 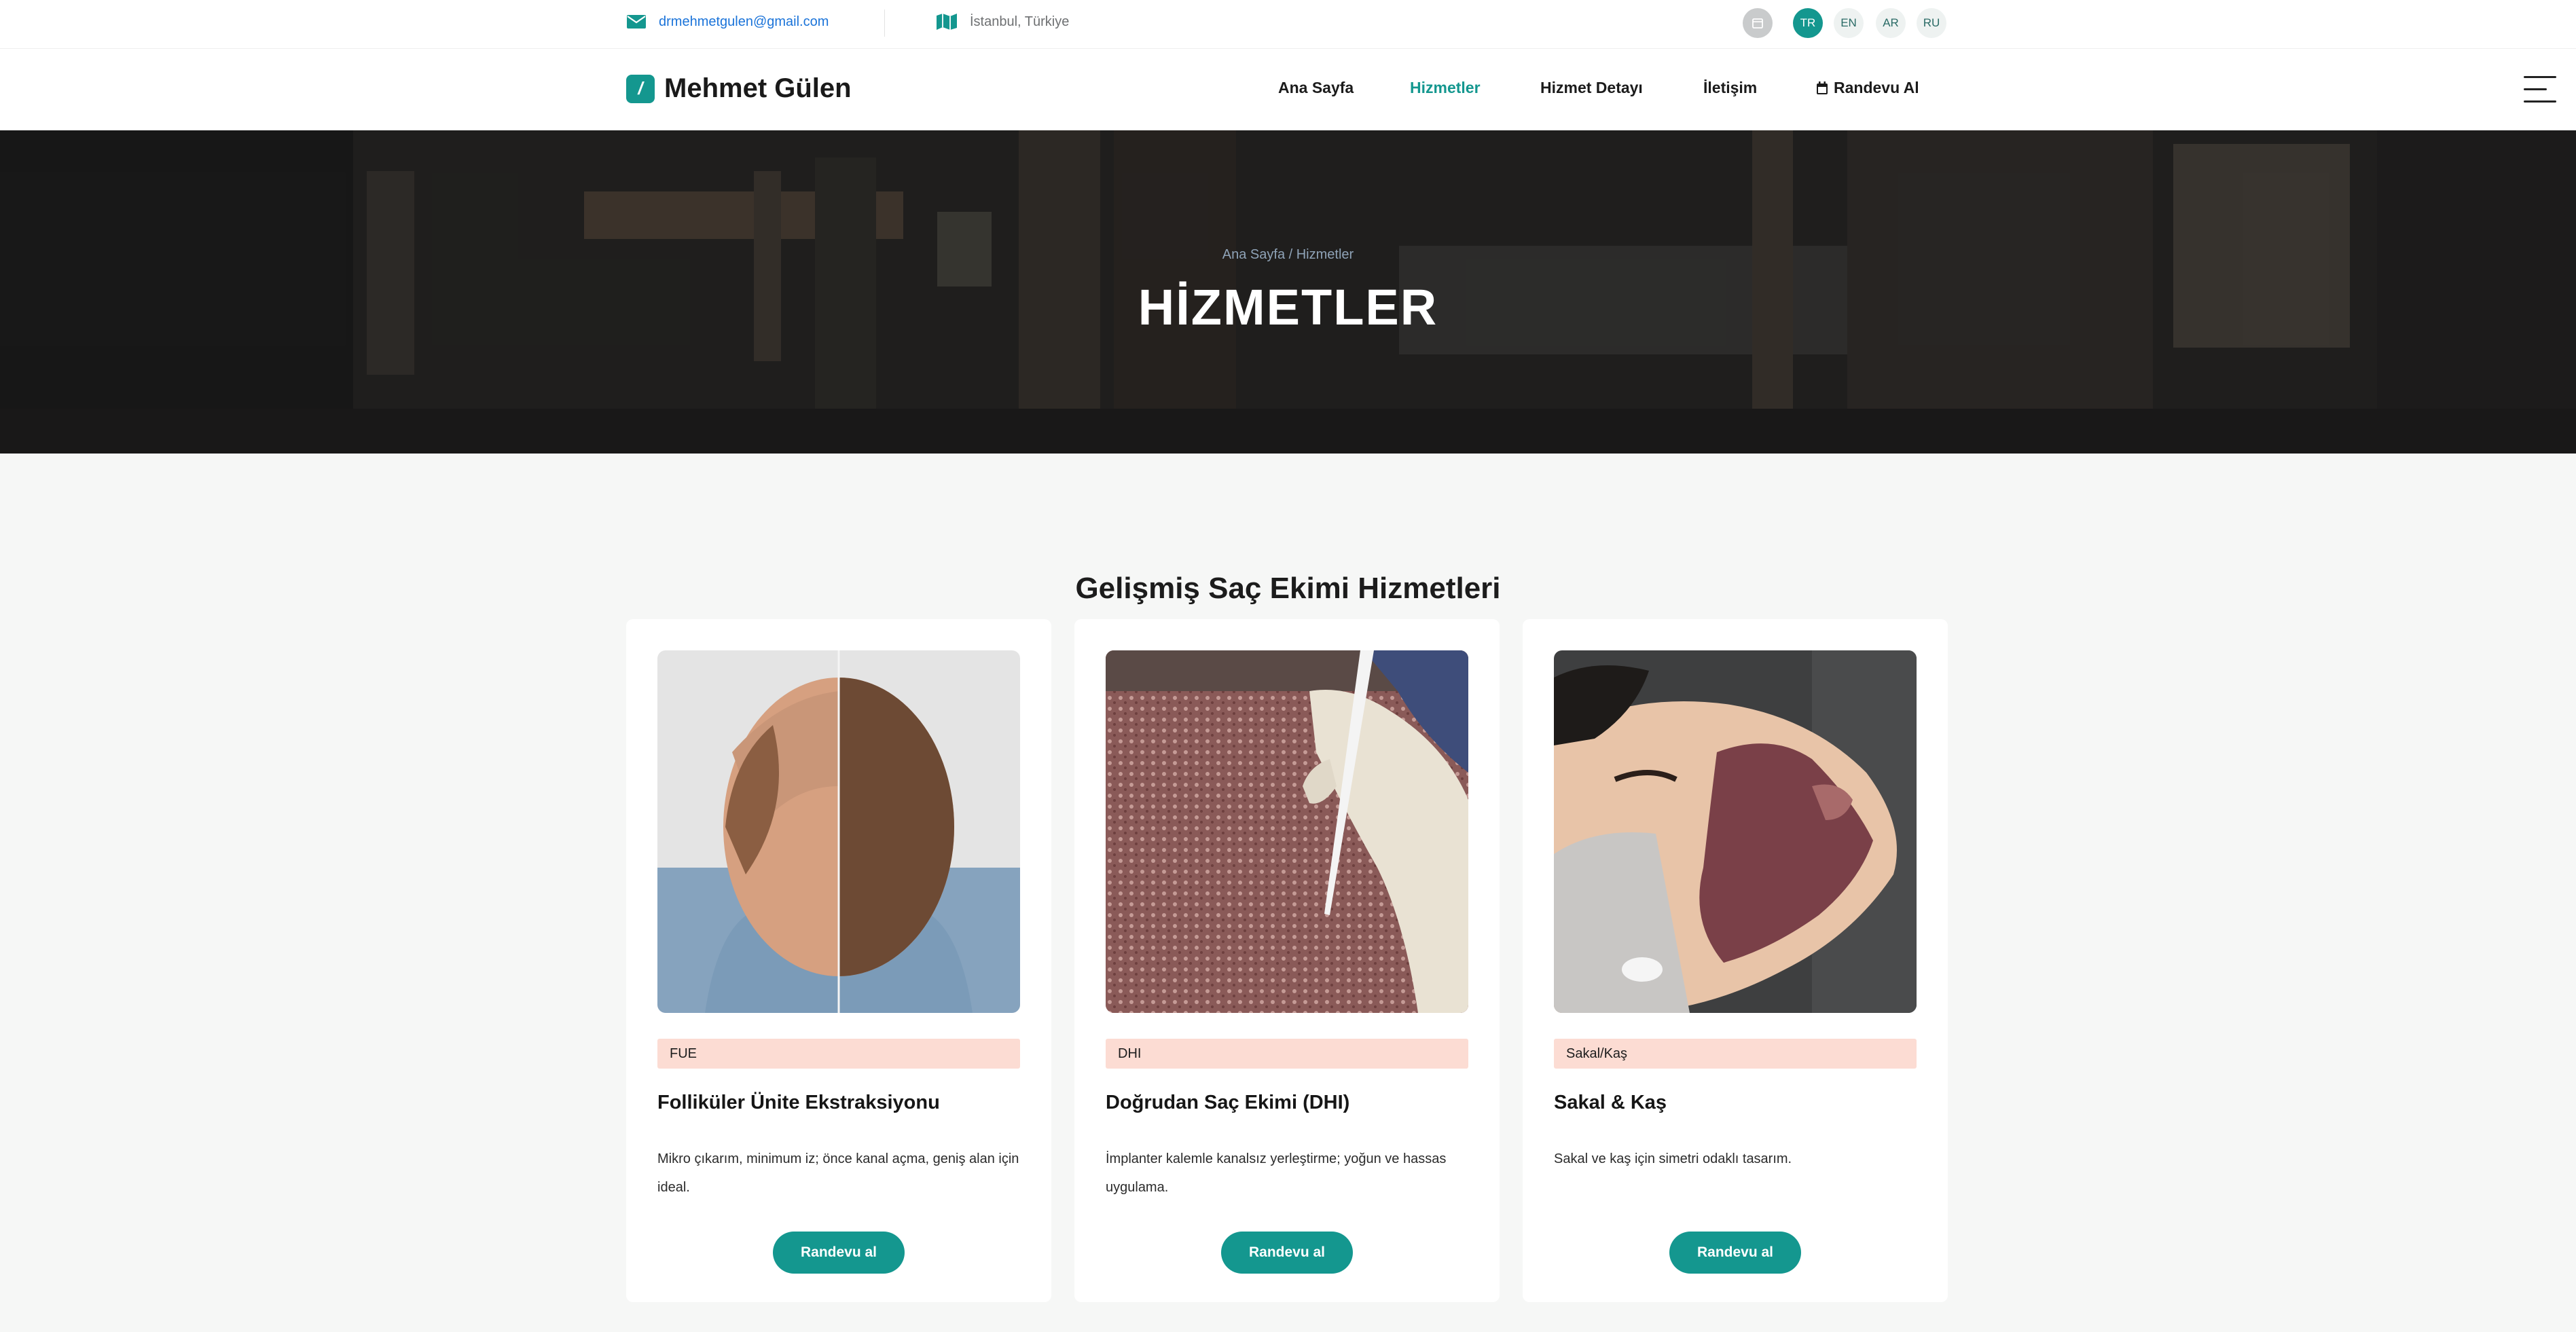 I want to click on brand-name: Mehmet Gülen, so click(x=758, y=88).